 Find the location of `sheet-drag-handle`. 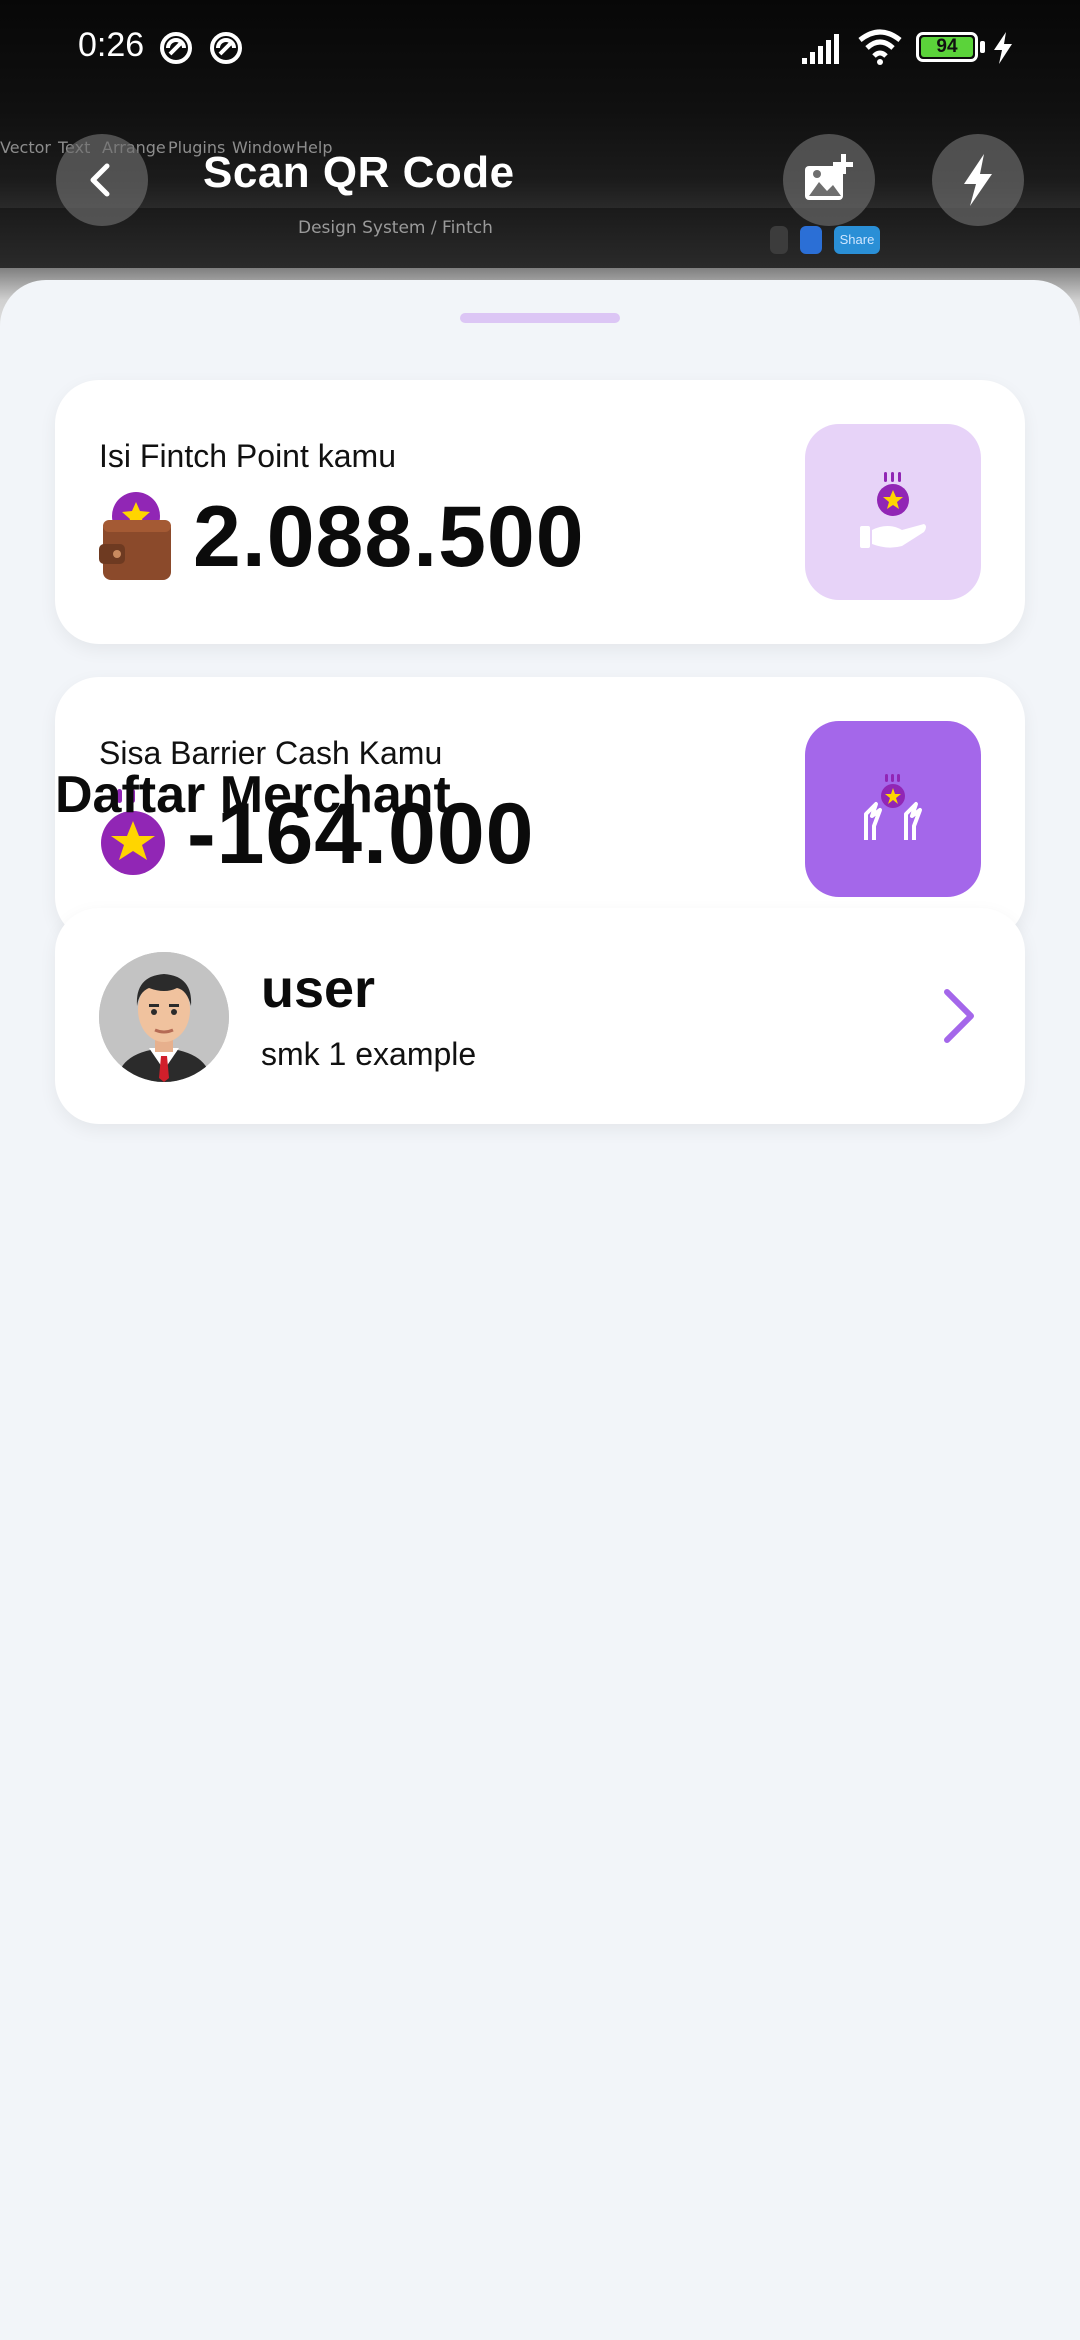

sheet-drag-handle is located at coordinates (540, 318).